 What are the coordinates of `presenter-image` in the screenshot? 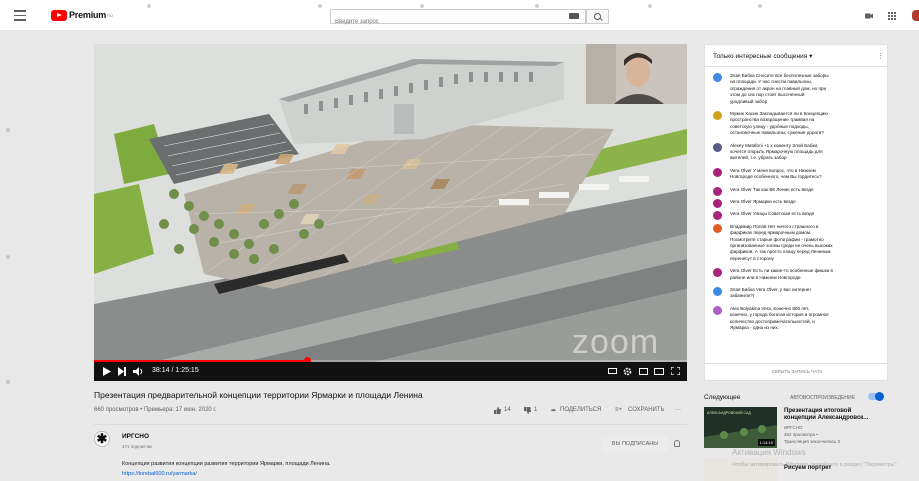 It's located at (636, 74).